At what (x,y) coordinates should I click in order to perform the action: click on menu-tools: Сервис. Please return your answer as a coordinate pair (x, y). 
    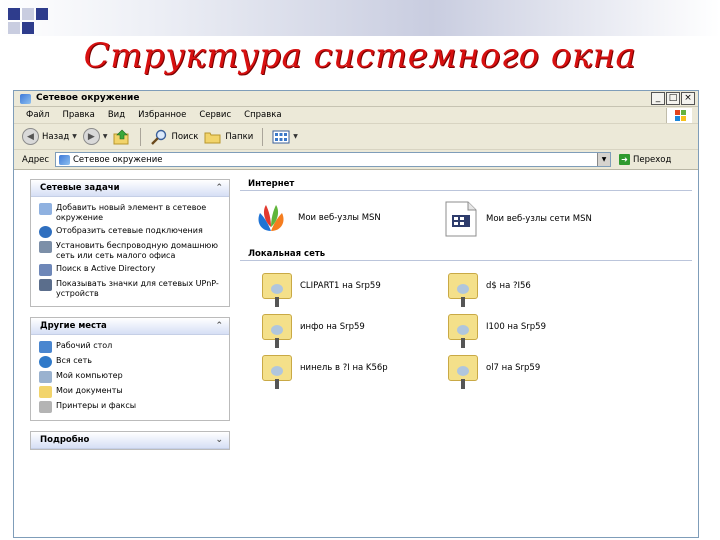
    Looking at the image, I should click on (215, 115).